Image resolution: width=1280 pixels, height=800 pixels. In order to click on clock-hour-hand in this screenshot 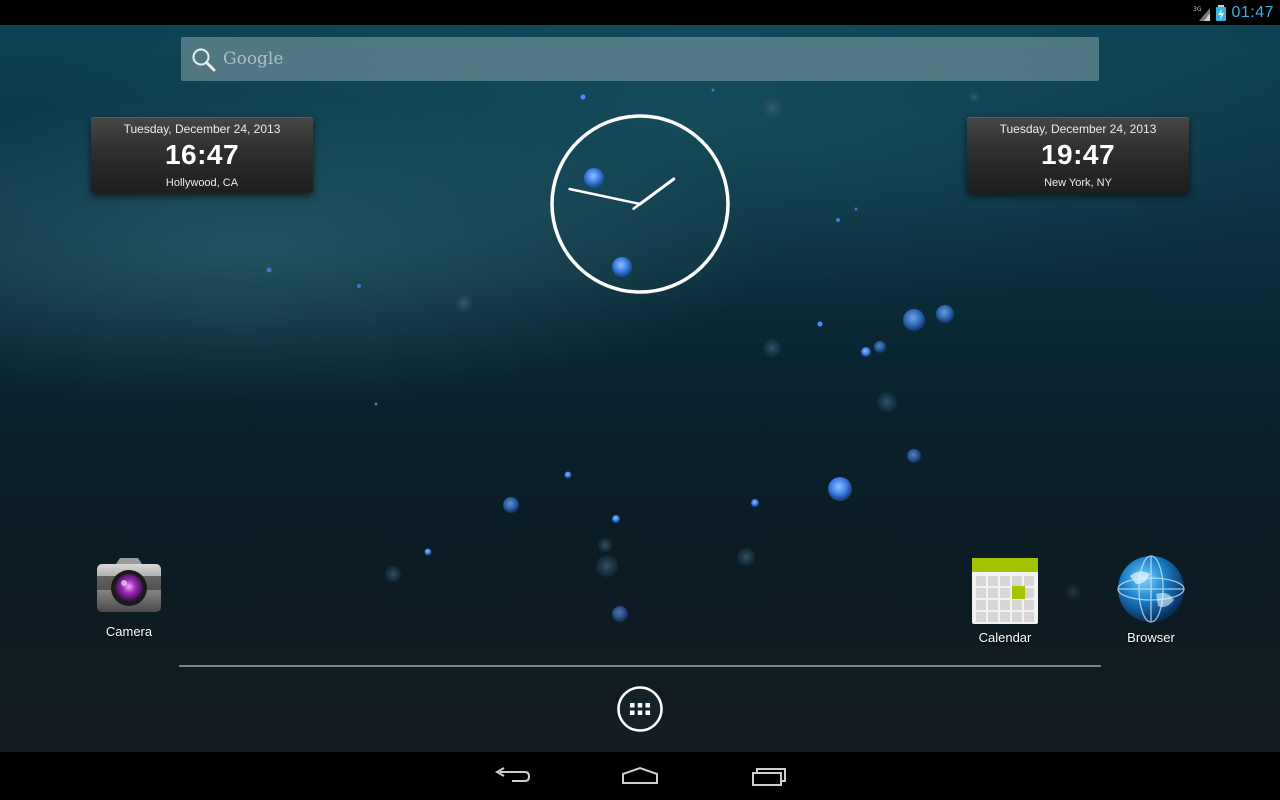, I will do `click(657, 191)`.